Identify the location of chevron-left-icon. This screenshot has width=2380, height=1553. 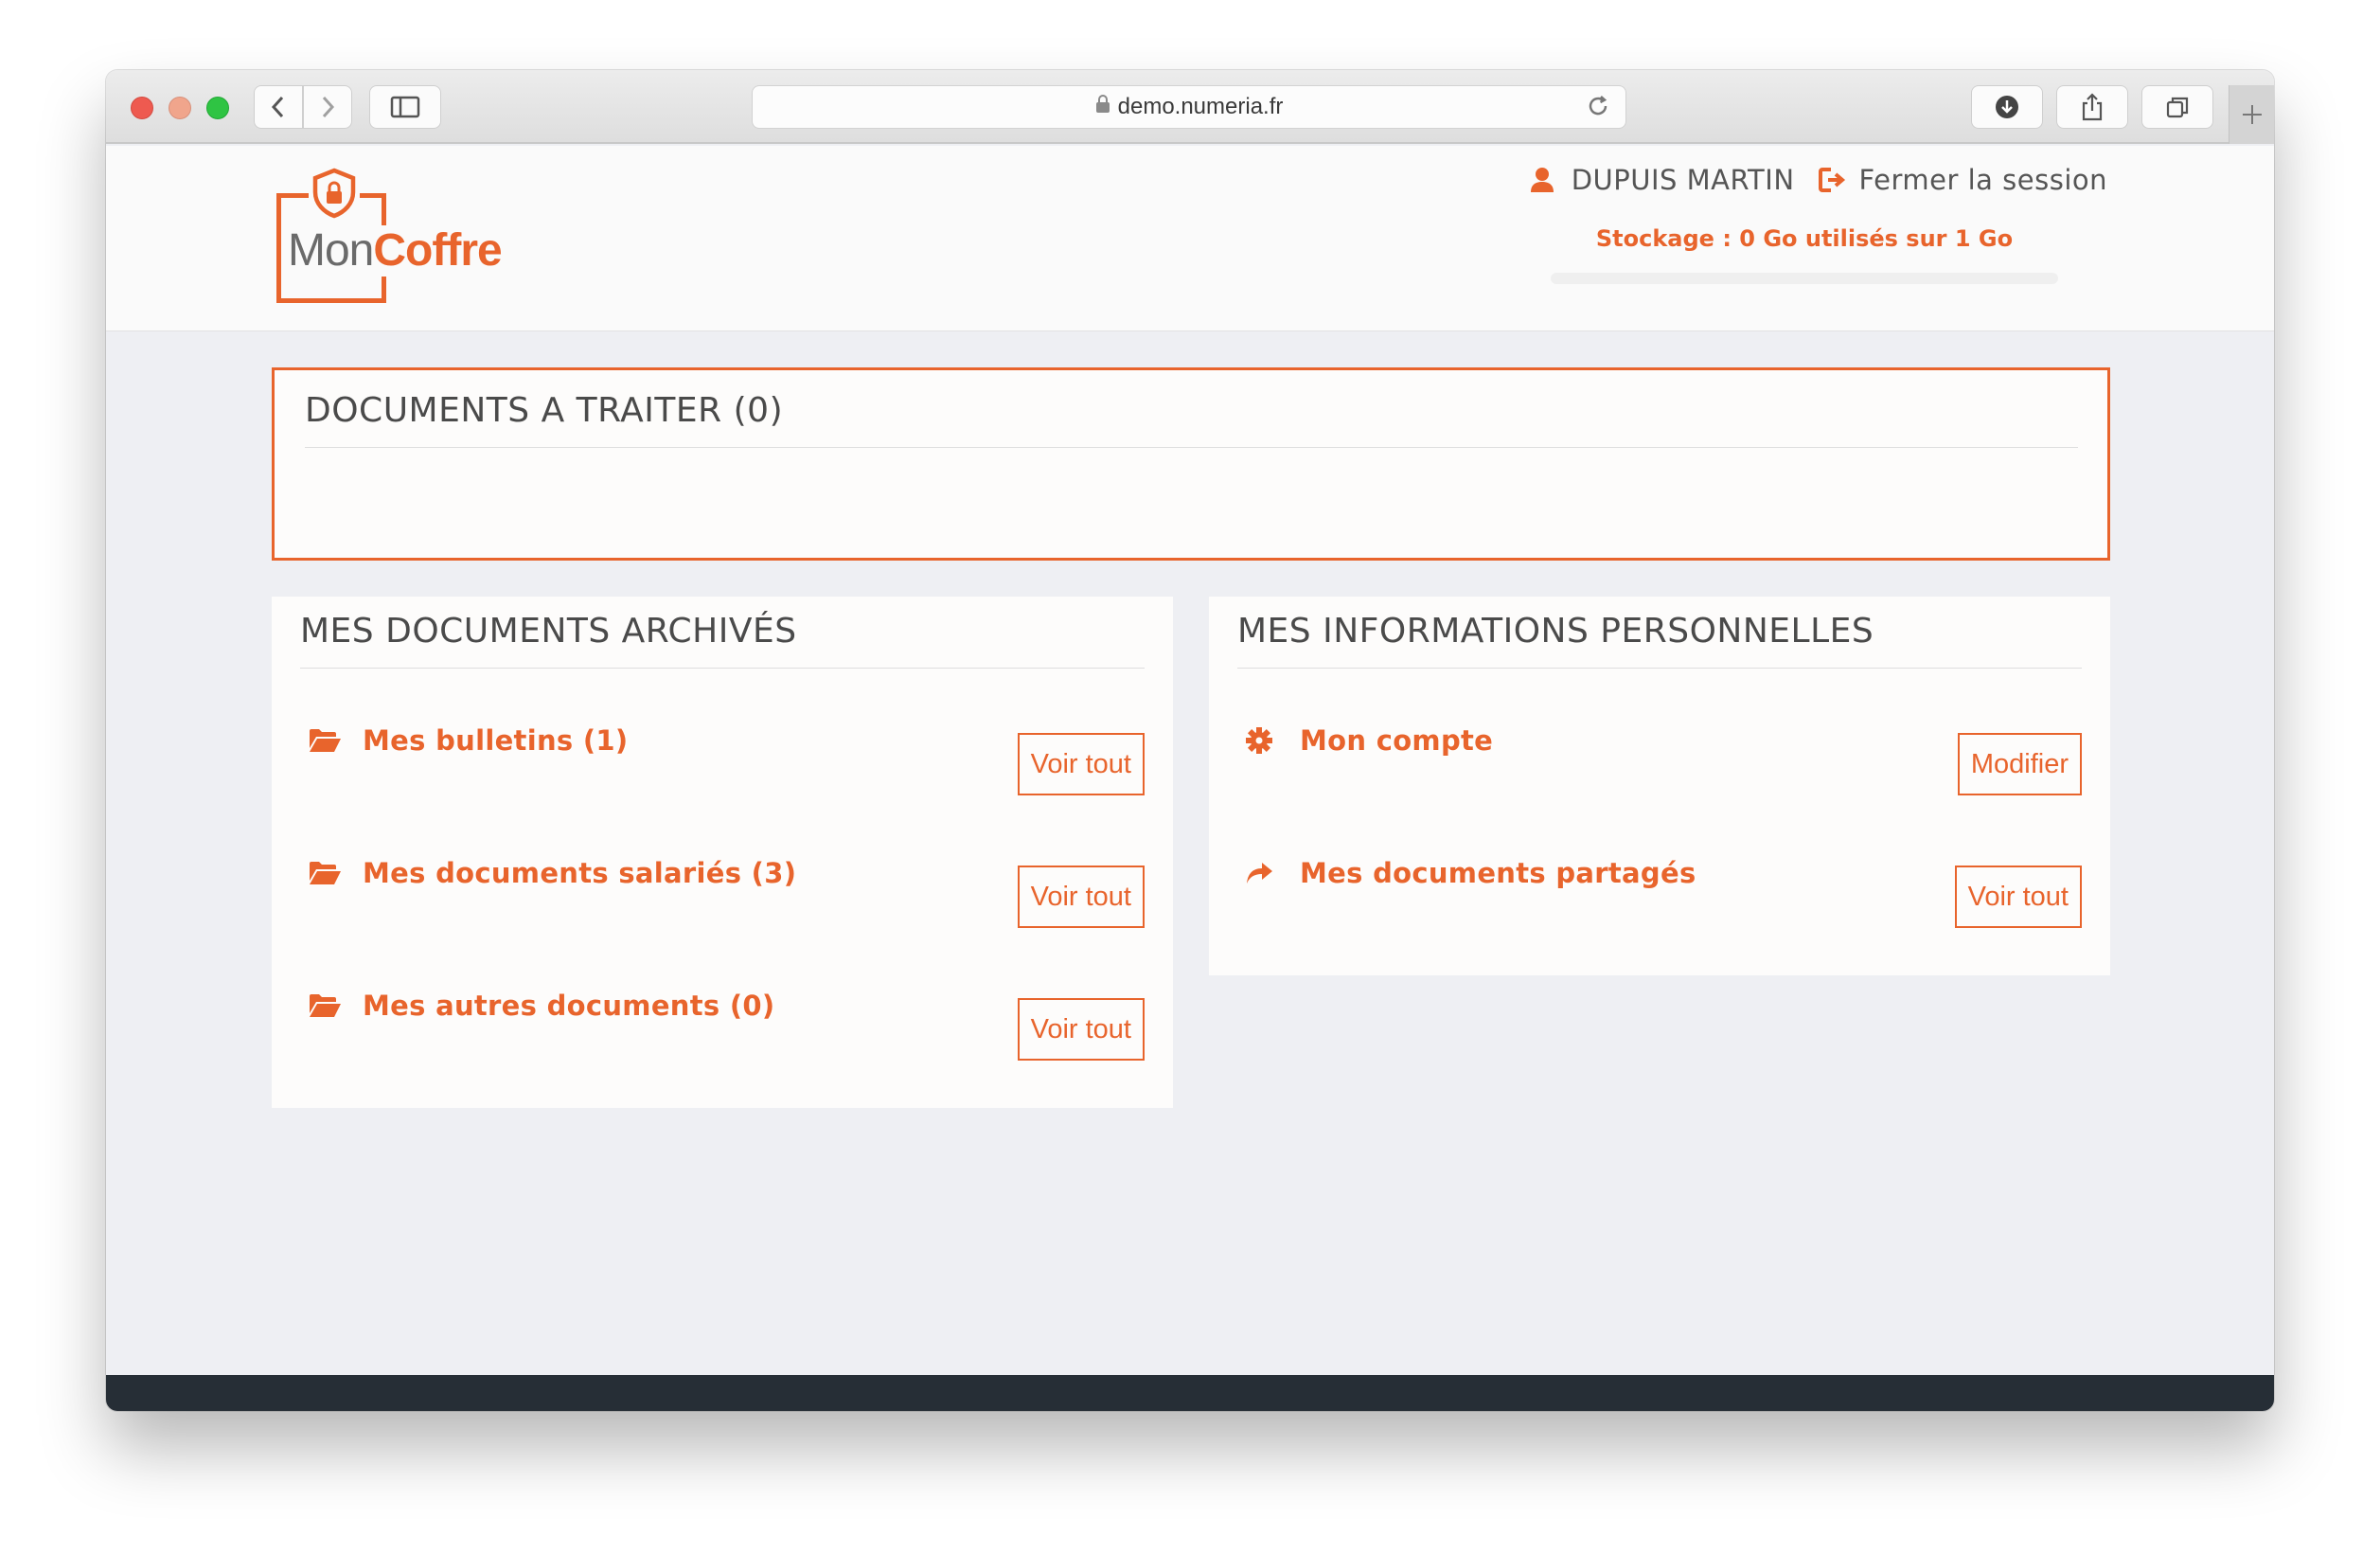
(277, 107).